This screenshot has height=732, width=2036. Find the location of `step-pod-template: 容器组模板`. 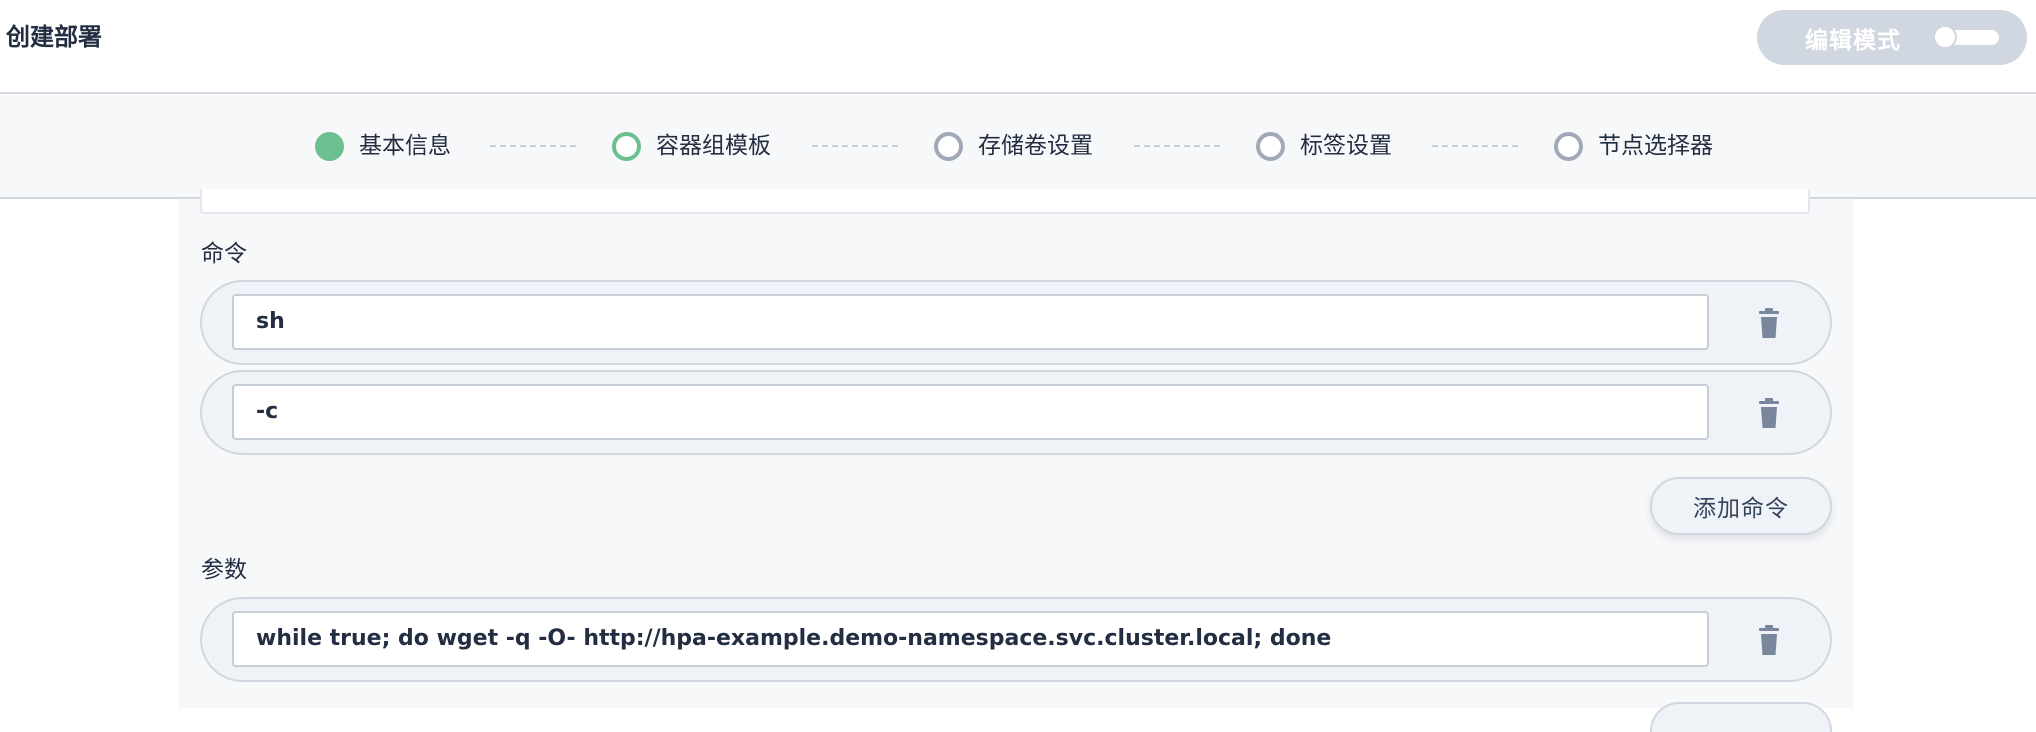

step-pod-template: 容器组模板 is located at coordinates (691, 146).